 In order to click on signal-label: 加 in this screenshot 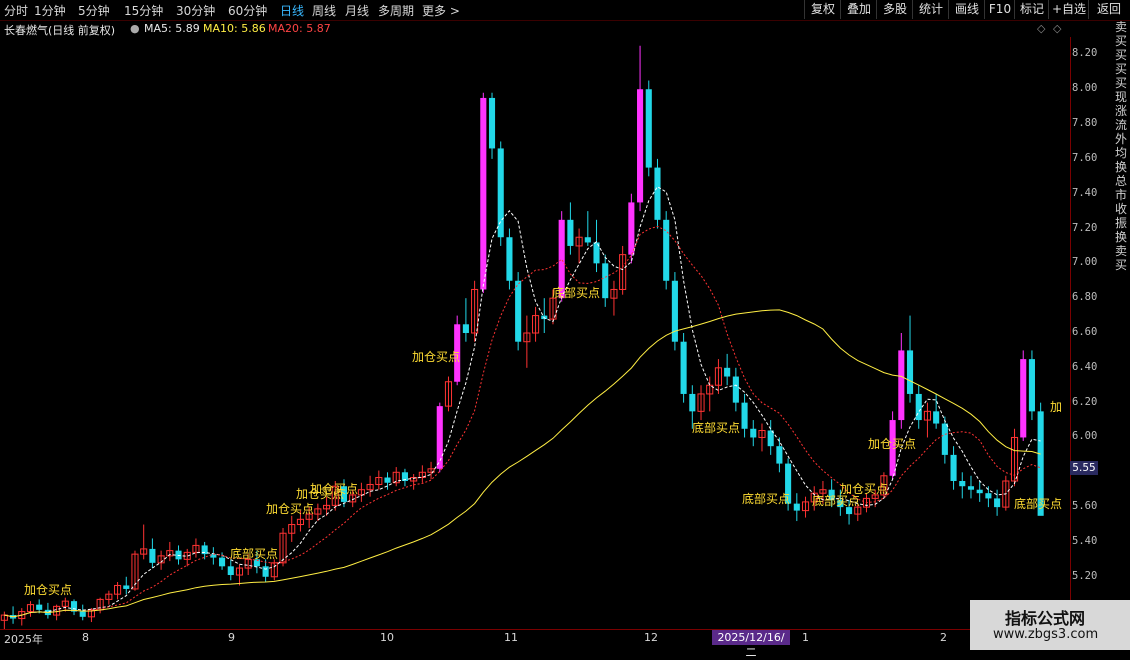, I will do `click(1056, 407)`.